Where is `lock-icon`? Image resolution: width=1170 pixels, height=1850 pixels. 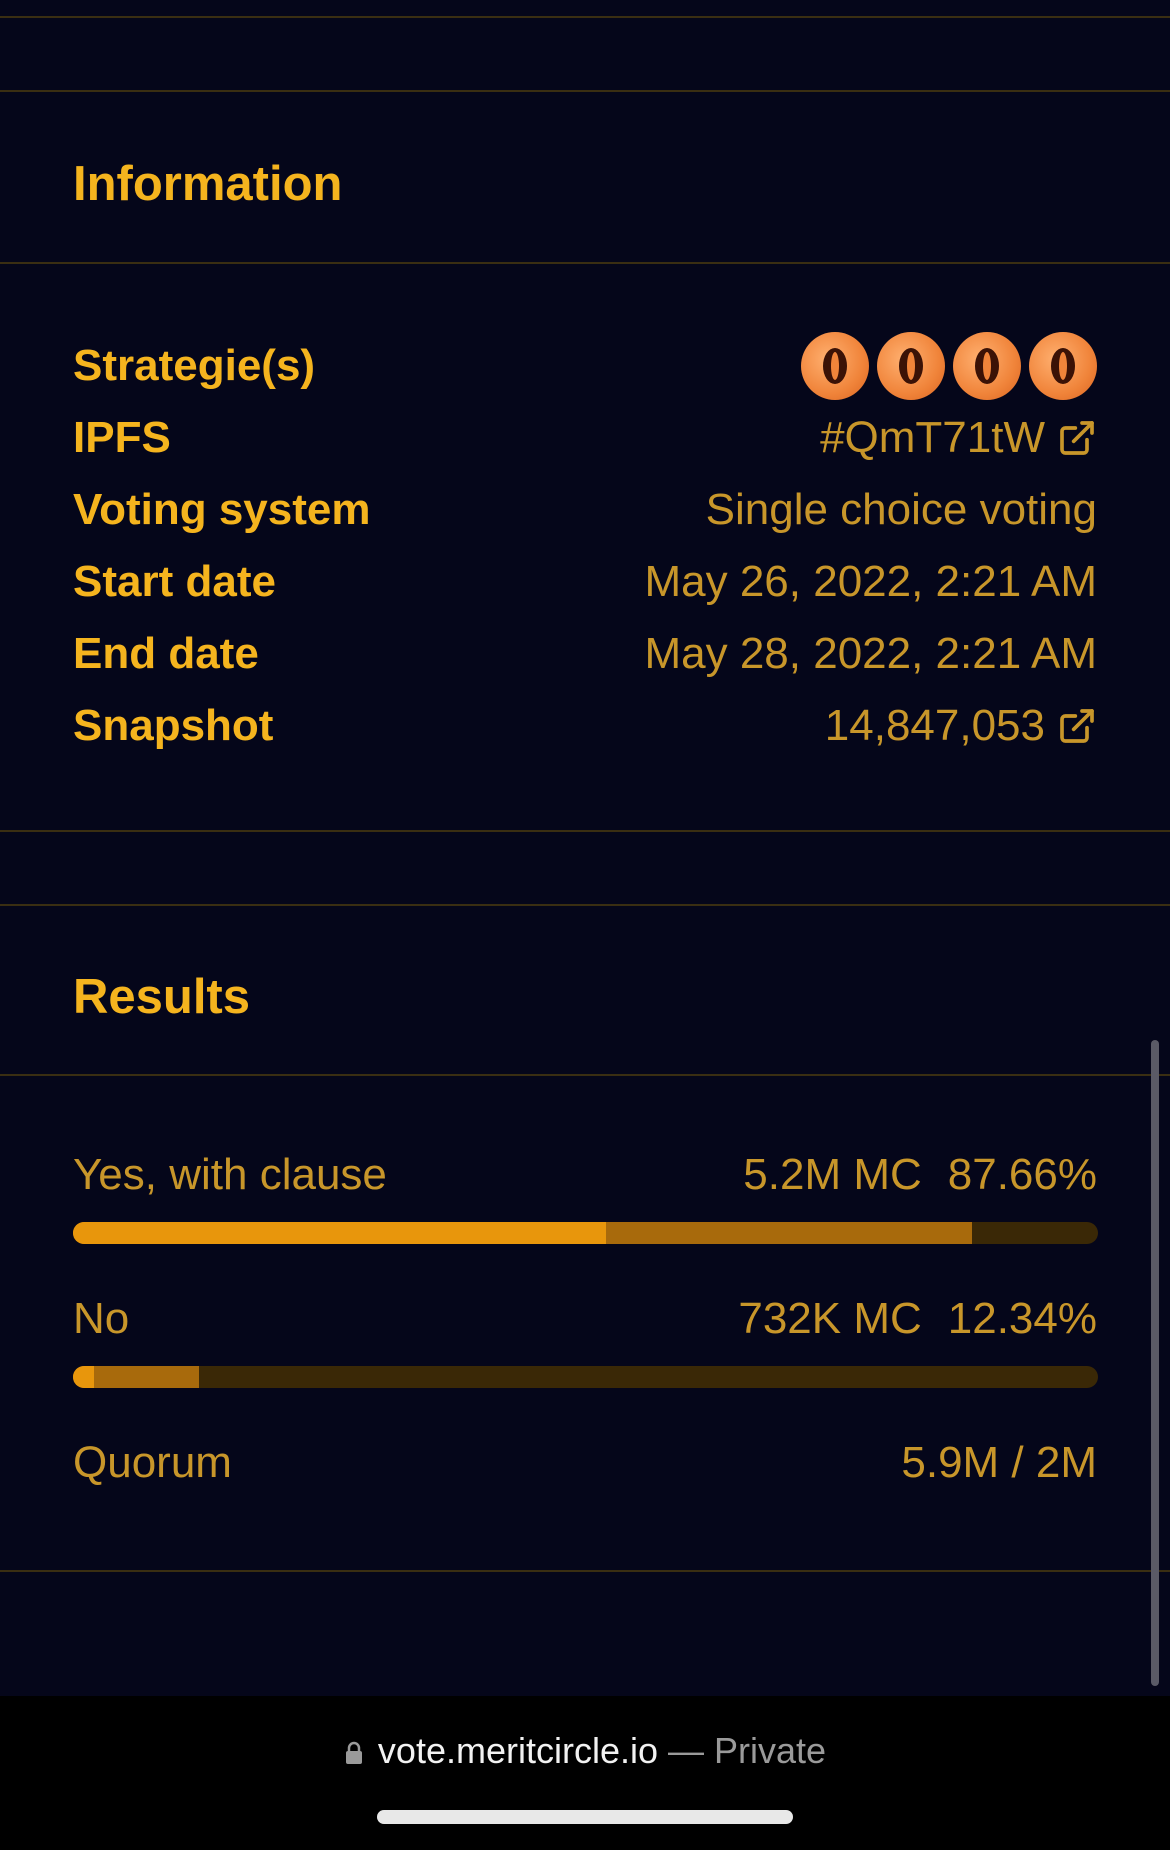
lock-icon is located at coordinates (353, 1752).